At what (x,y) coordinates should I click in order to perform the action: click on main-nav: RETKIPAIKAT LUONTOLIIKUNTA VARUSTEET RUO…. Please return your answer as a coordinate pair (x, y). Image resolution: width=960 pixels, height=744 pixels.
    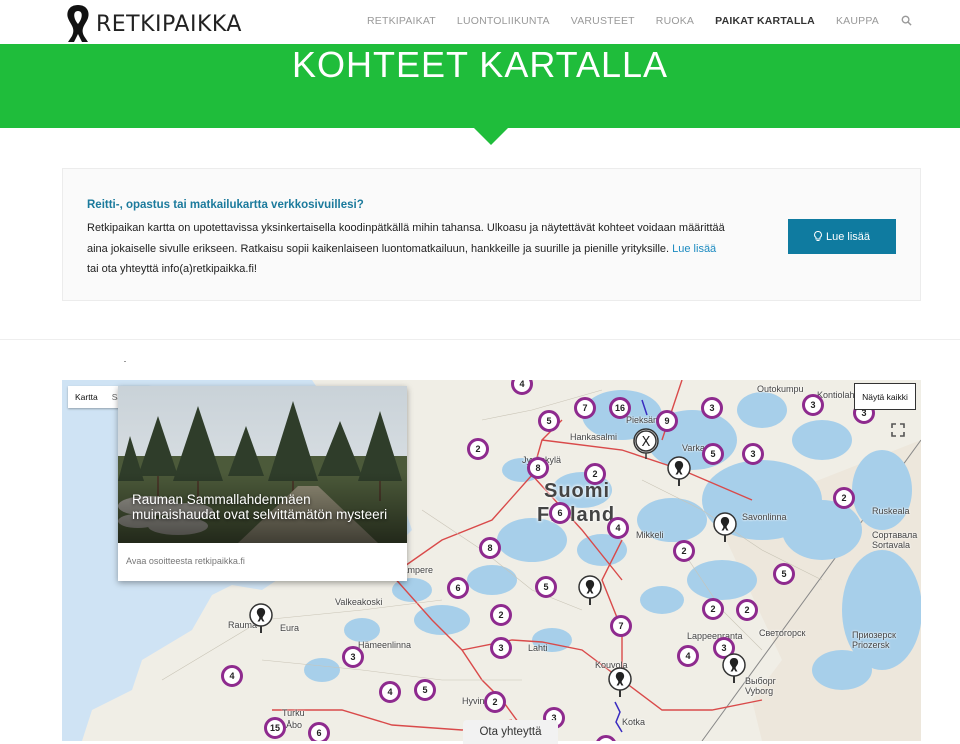
    Looking at the image, I should click on (629, 22).